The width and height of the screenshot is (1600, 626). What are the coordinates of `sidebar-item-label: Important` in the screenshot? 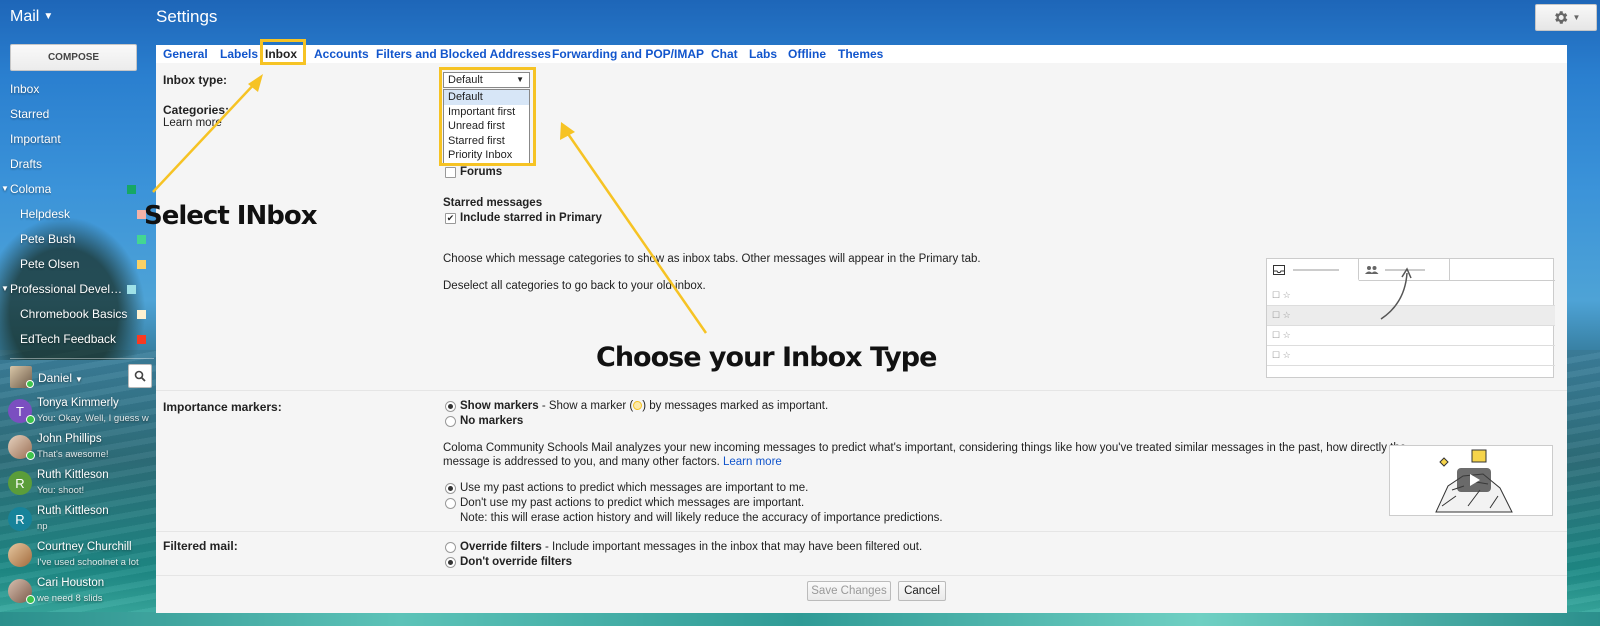 It's located at (35, 139).